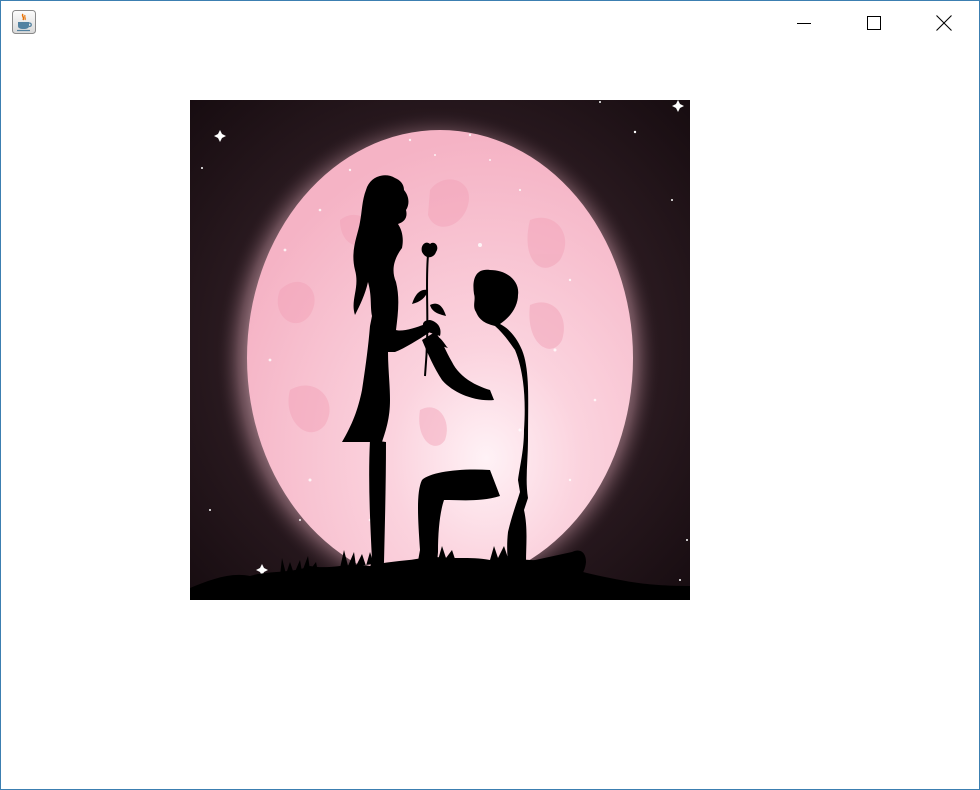 The image size is (980, 790). I want to click on title-bar, so click(490, 23).